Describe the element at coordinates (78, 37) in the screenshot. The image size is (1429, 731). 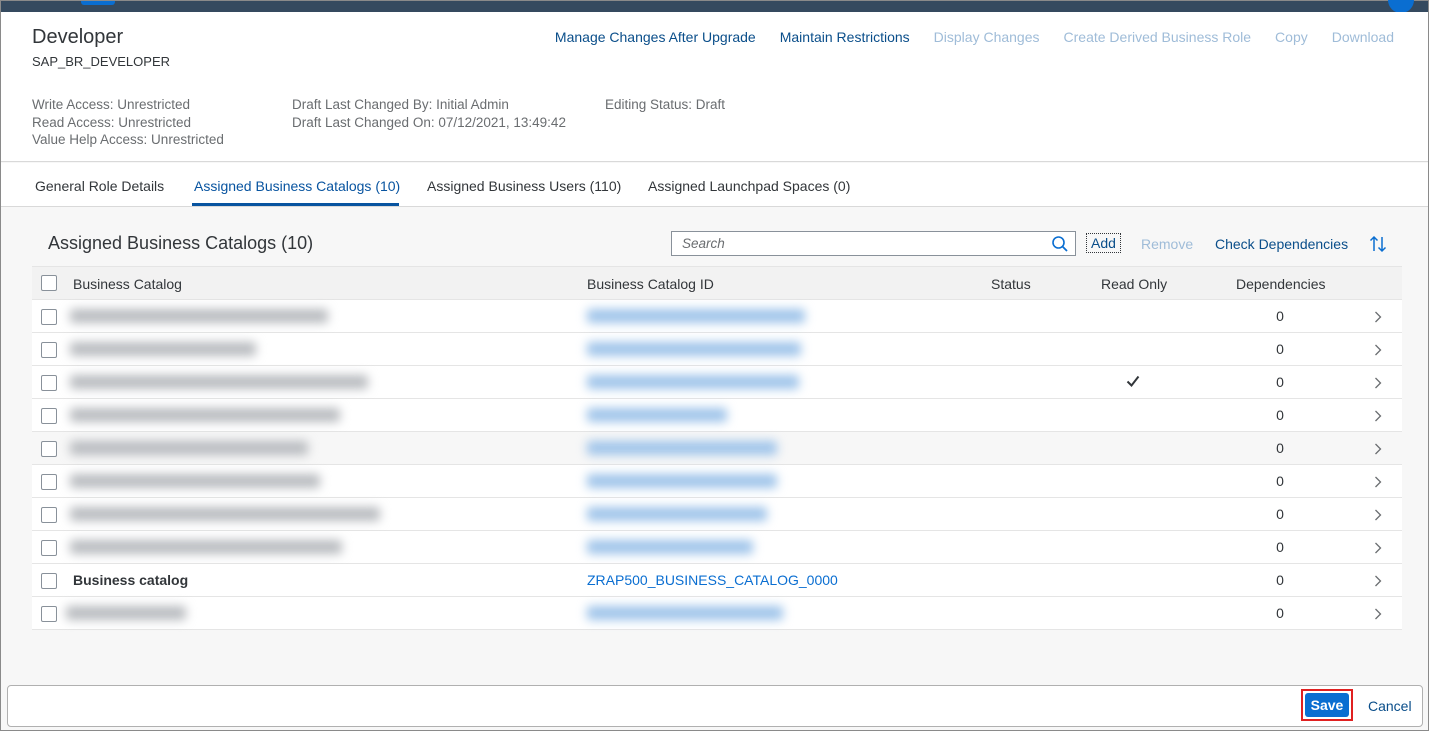
I see `page-title: Developer` at that location.